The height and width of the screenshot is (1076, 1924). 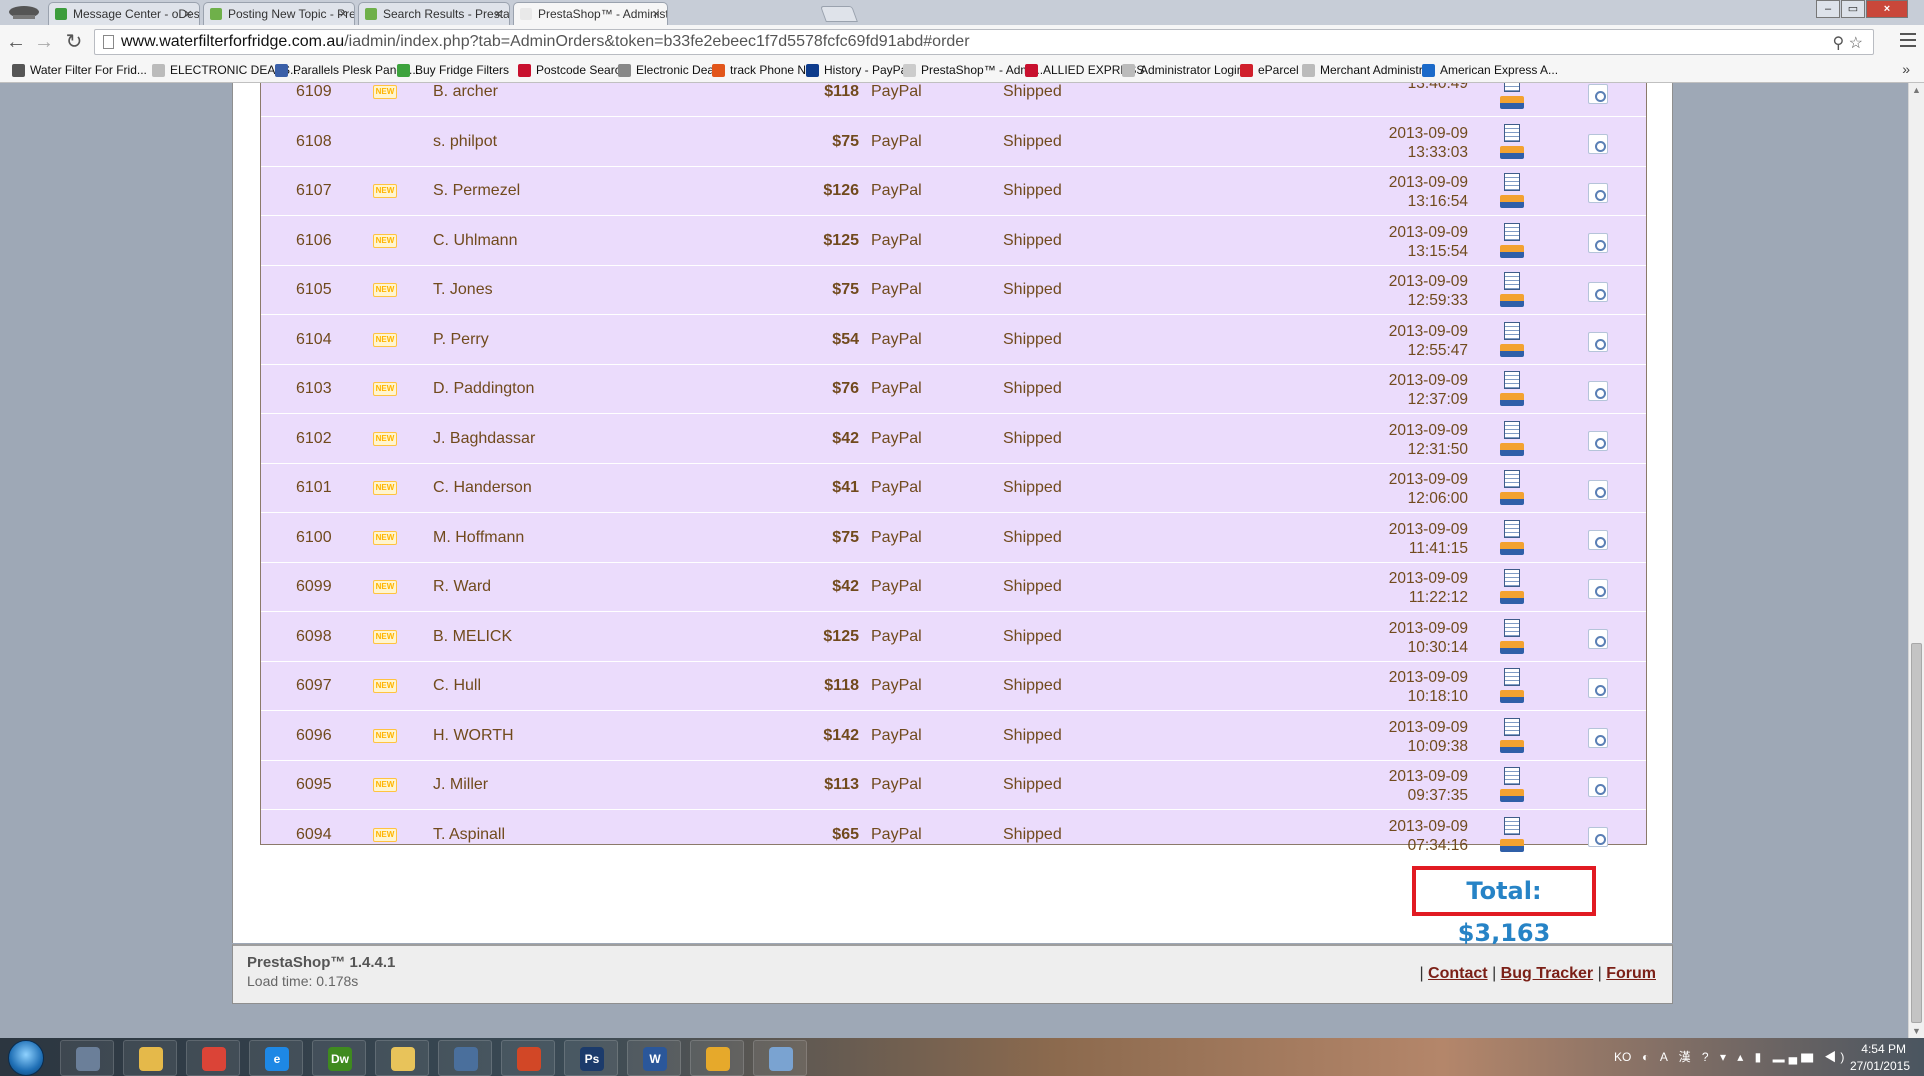 I want to click on scroll-down-arrow-icon: ▼, so click(x=1916, y=1031).